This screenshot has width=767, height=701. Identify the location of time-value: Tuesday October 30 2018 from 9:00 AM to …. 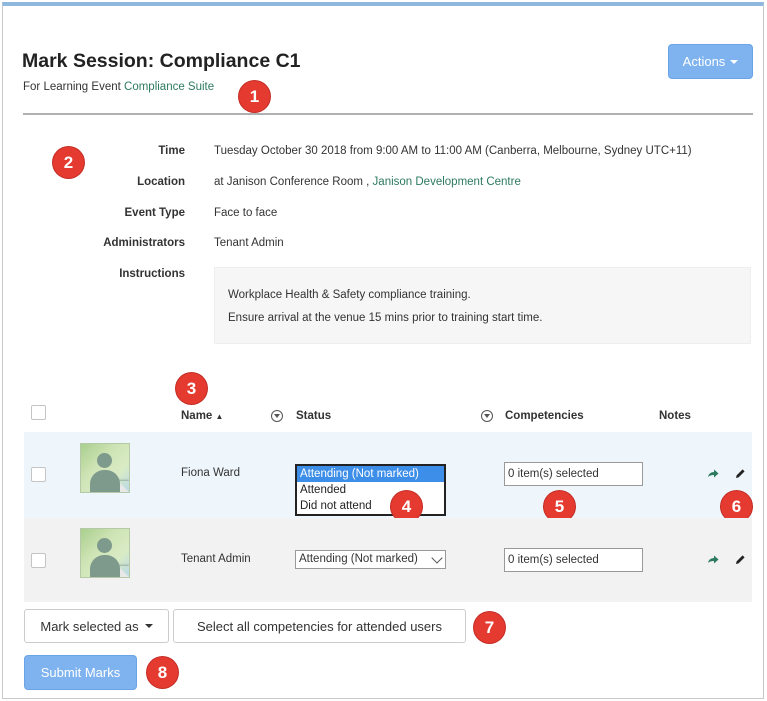
(453, 151).